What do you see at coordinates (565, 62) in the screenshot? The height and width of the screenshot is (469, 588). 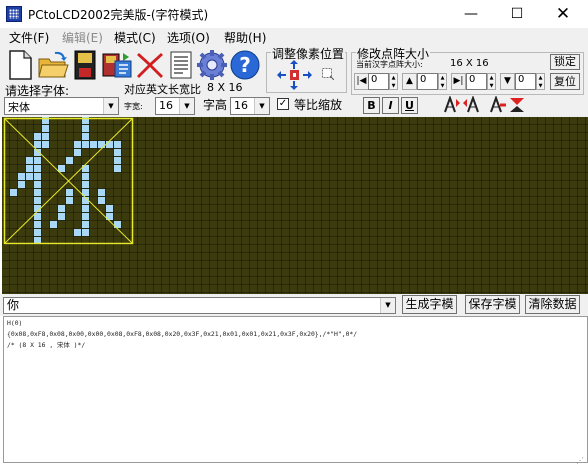 I see `lock-button: 锁定` at bounding box center [565, 62].